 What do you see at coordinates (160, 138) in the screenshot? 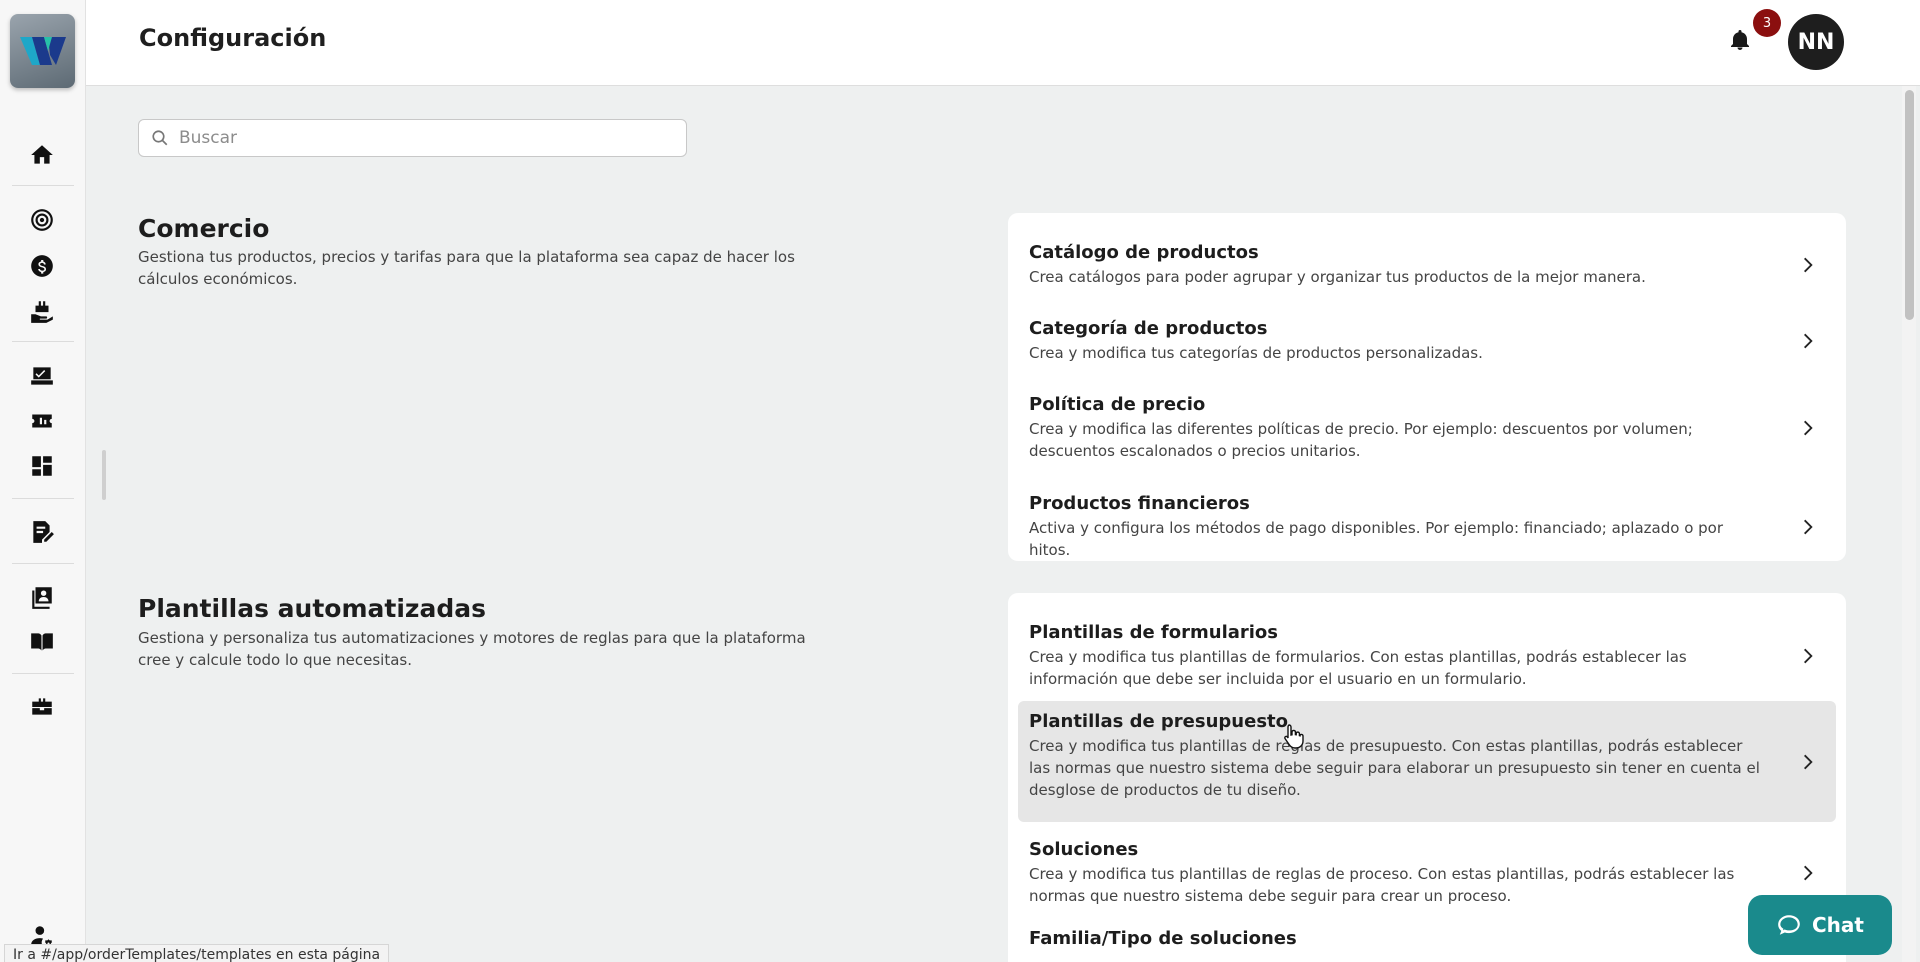
I see `search-icon` at bounding box center [160, 138].